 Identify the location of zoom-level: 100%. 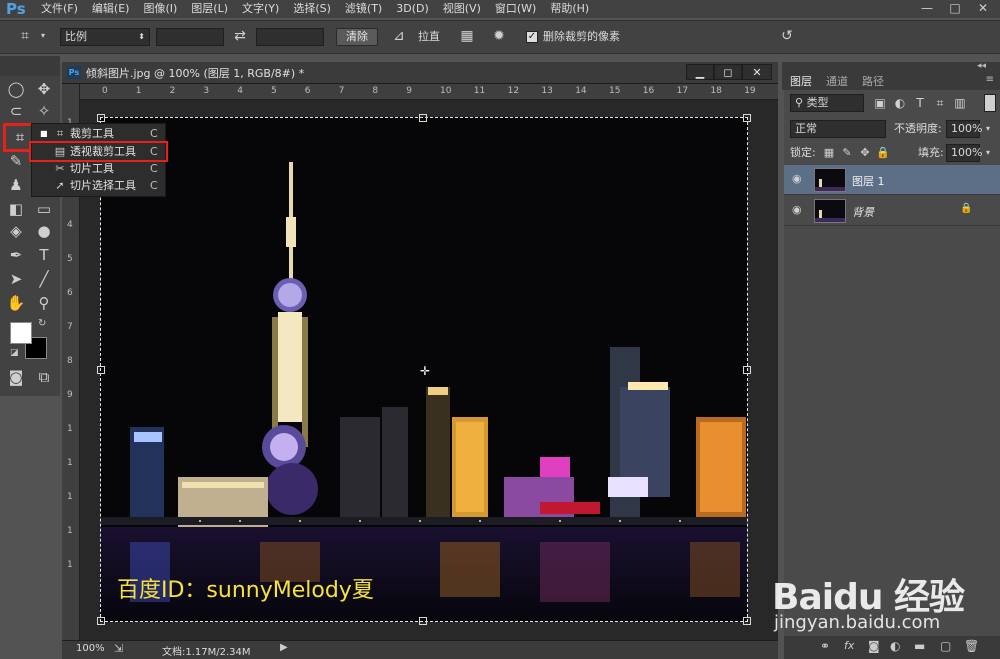
(90, 648).